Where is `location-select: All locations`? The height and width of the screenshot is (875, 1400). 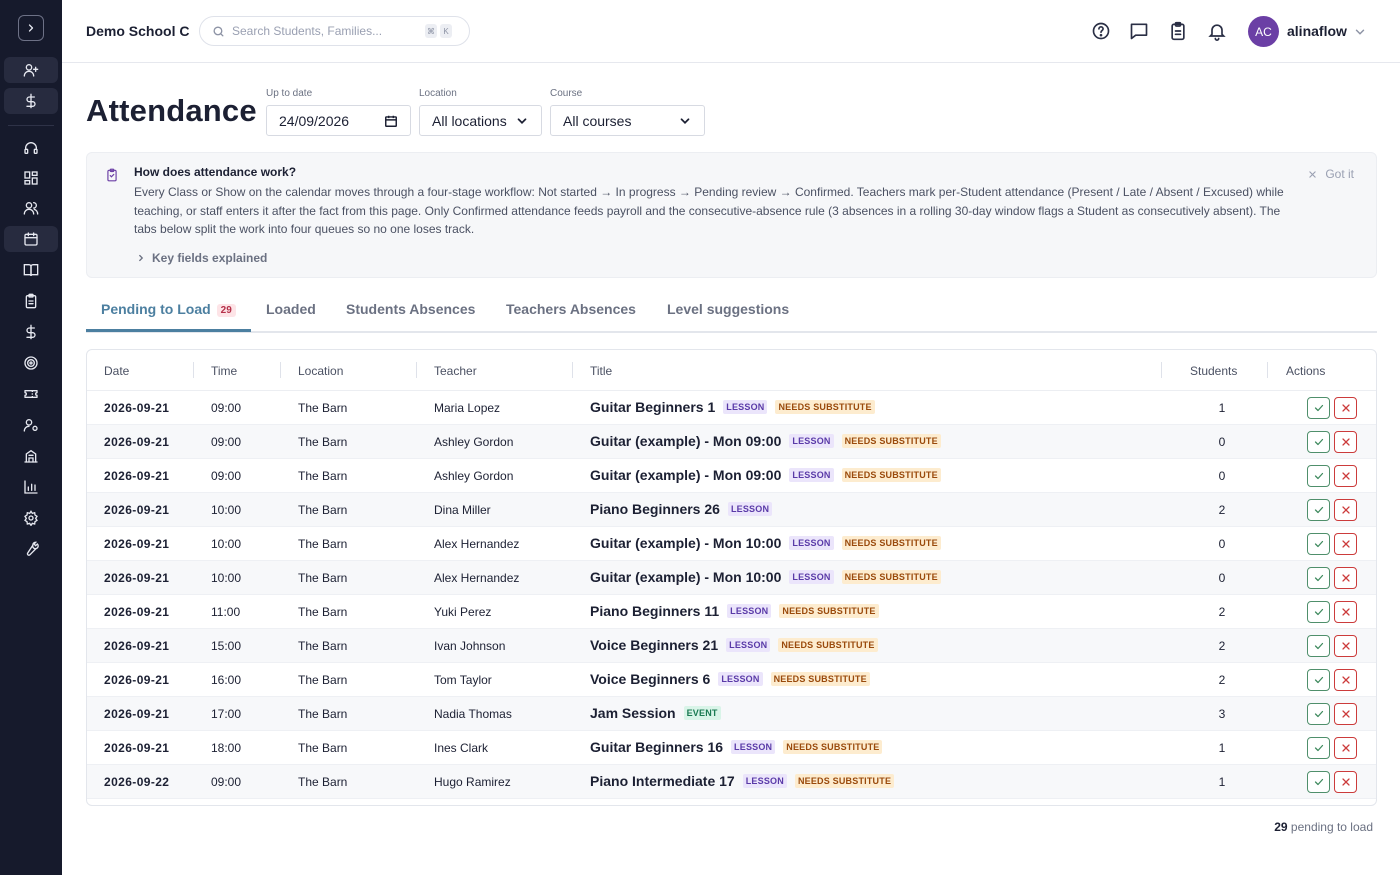
location-select: All locations is located at coordinates (480, 120).